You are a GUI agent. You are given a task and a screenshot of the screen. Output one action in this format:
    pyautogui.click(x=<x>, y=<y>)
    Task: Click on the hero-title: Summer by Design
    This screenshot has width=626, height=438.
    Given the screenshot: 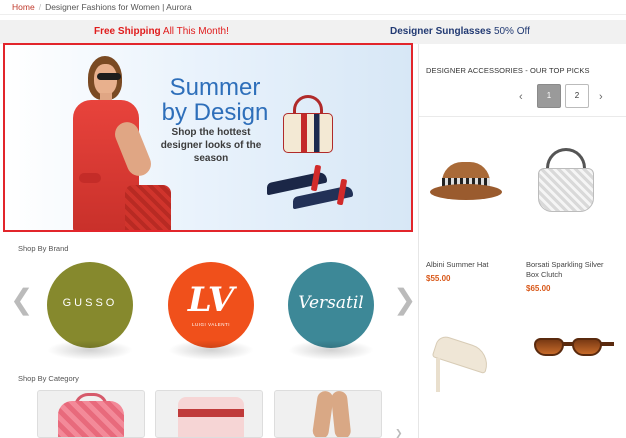 What is the action you would take?
    pyautogui.click(x=215, y=100)
    